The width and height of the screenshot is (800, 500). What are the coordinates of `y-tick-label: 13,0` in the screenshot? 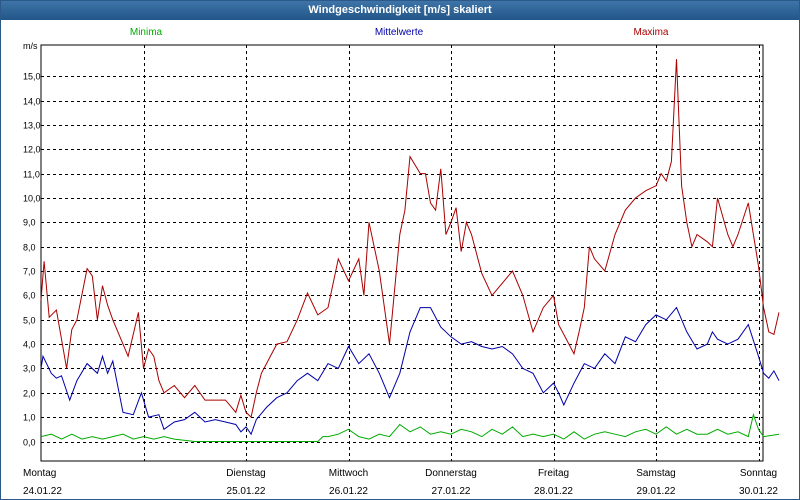 It's located at (32, 126).